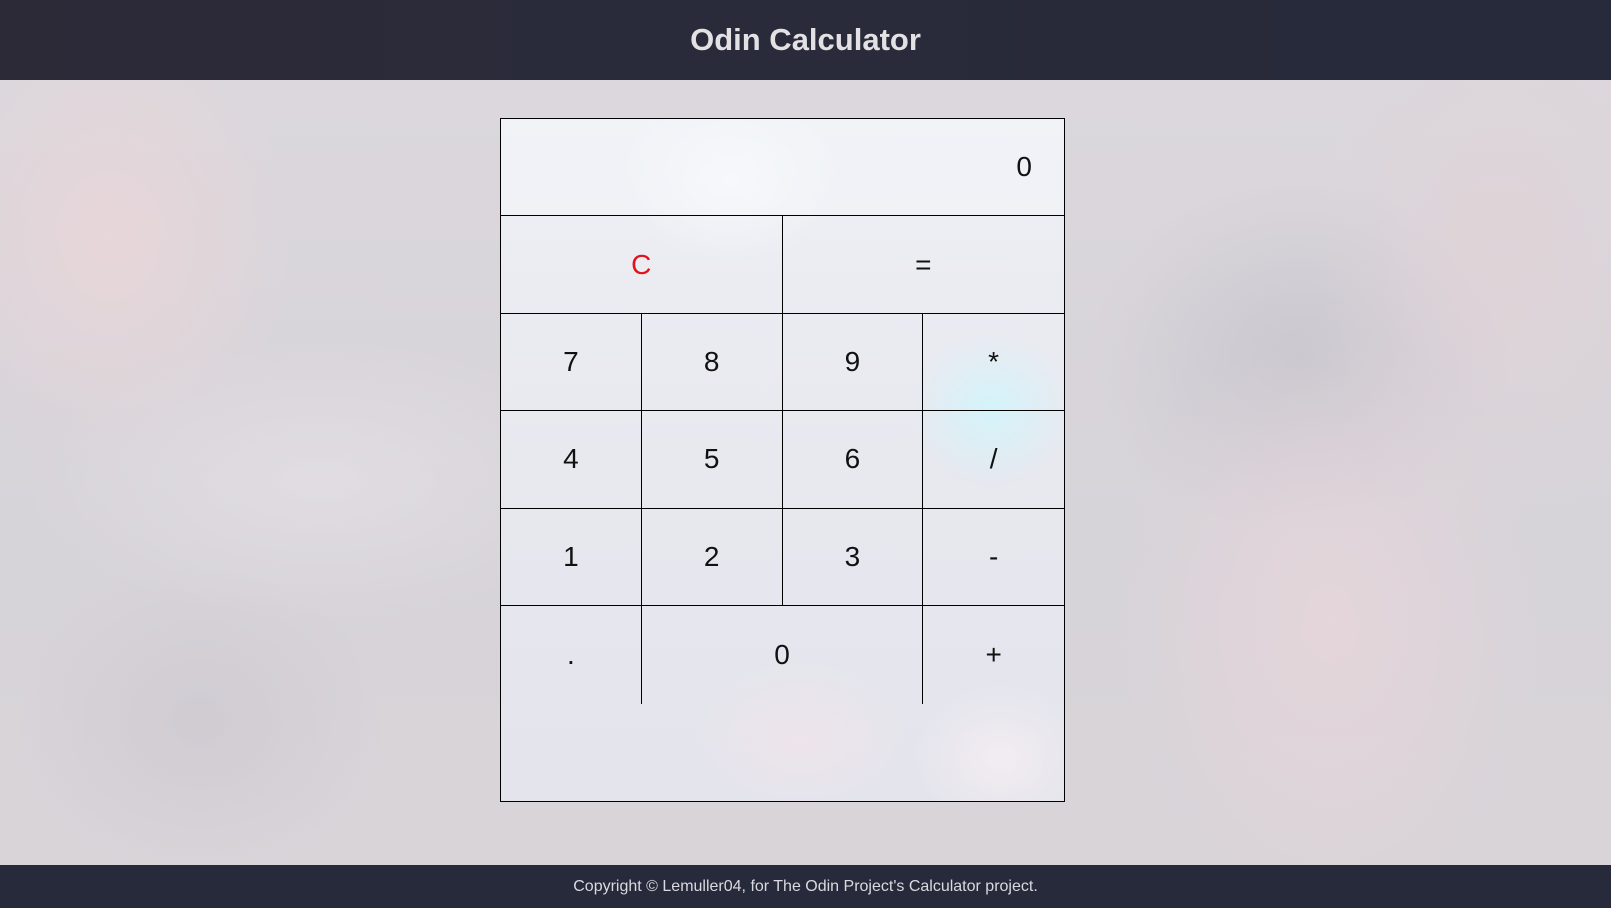 The width and height of the screenshot is (1611, 908). What do you see at coordinates (993, 558) in the screenshot?
I see `subtract-button: -` at bounding box center [993, 558].